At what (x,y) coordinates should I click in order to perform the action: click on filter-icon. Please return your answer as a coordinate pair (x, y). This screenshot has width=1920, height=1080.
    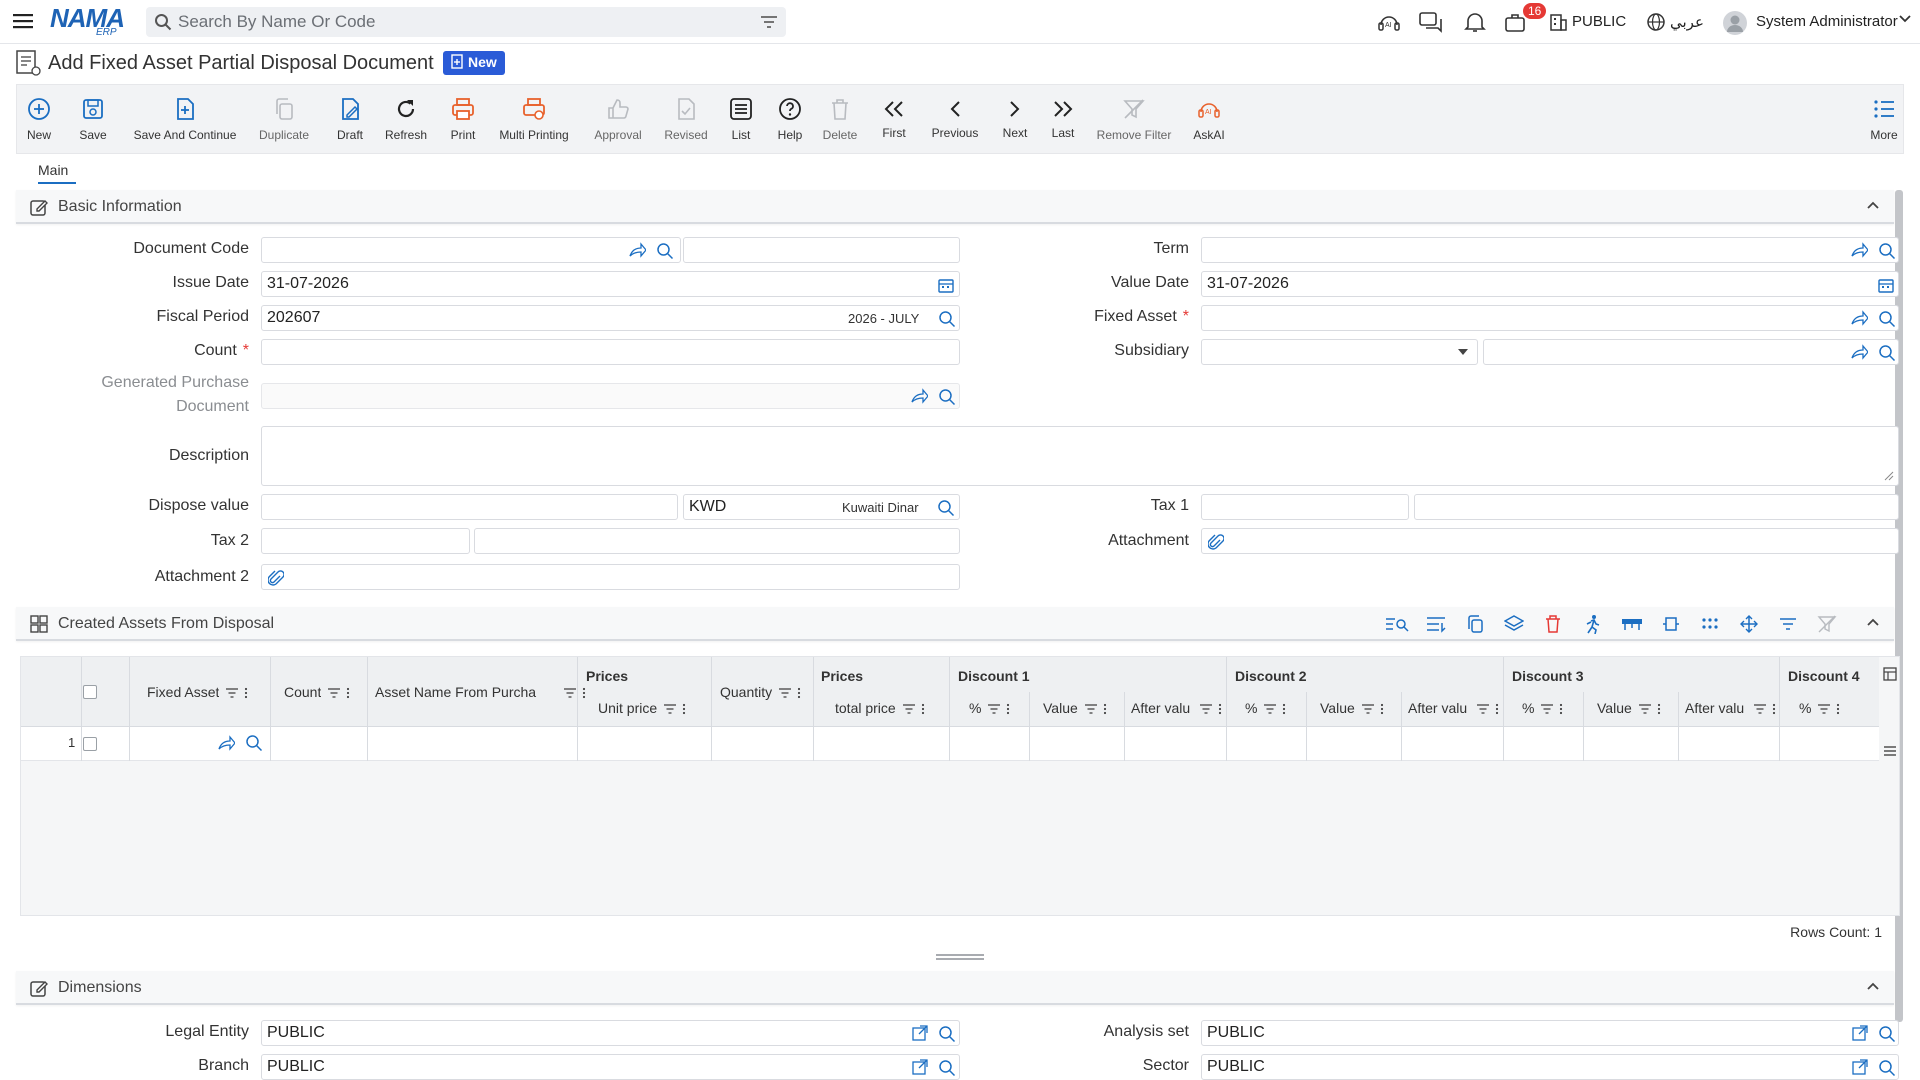
    Looking at the image, I should click on (1788, 624).